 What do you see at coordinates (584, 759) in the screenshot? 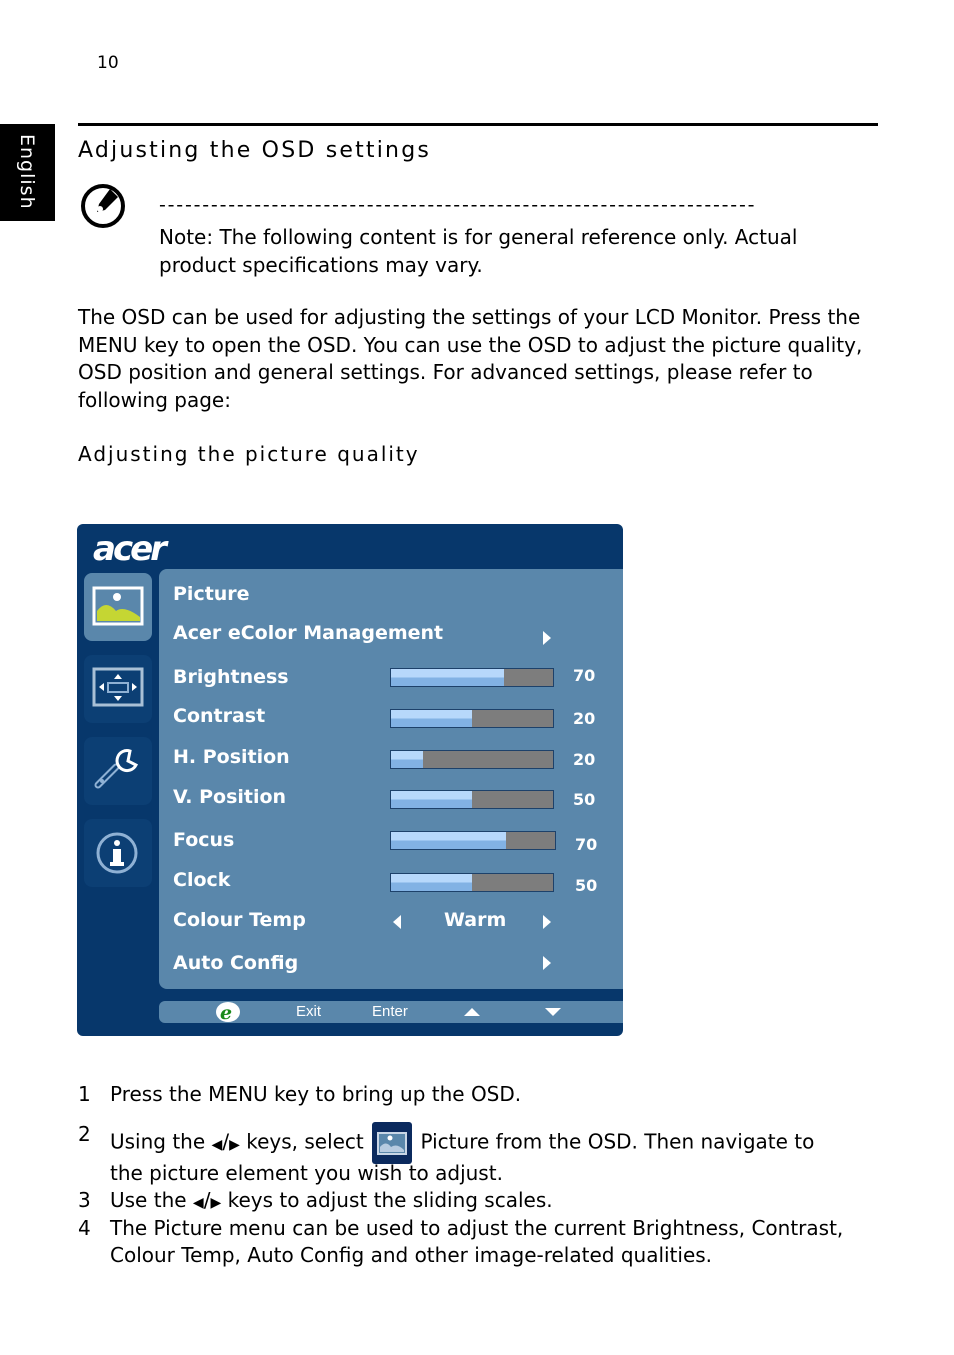
I see `h-position-value: 20` at bounding box center [584, 759].